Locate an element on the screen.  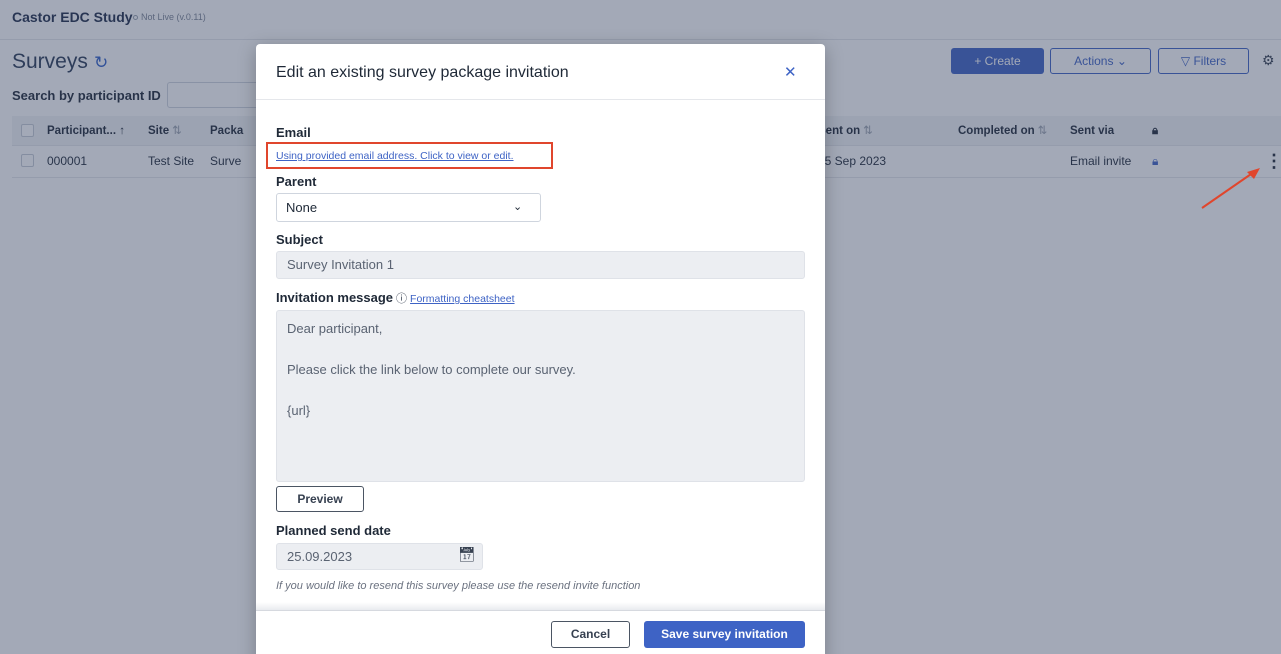
email-label: Email is located at coordinates (293, 132).